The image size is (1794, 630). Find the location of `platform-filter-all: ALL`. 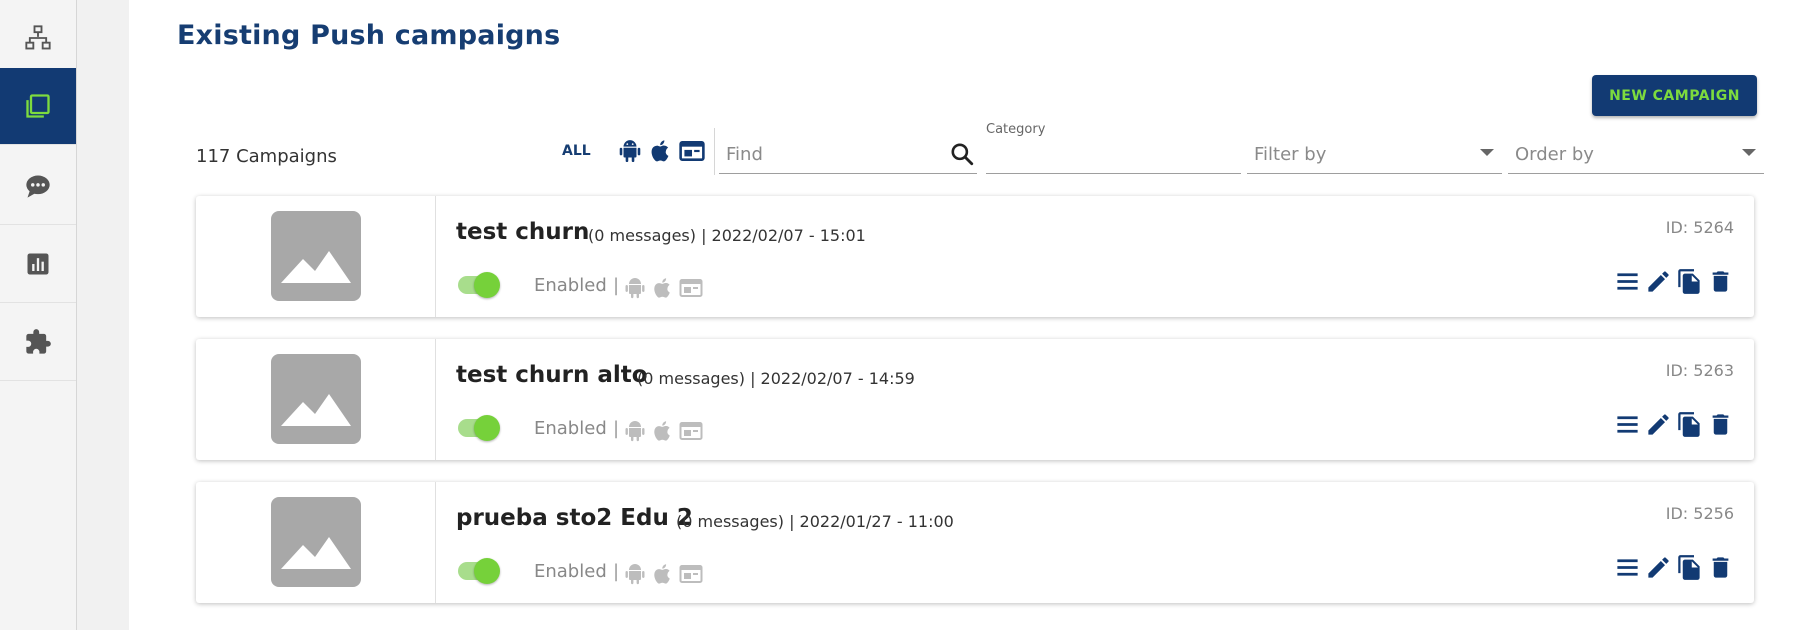

platform-filter-all: ALL is located at coordinates (576, 151).